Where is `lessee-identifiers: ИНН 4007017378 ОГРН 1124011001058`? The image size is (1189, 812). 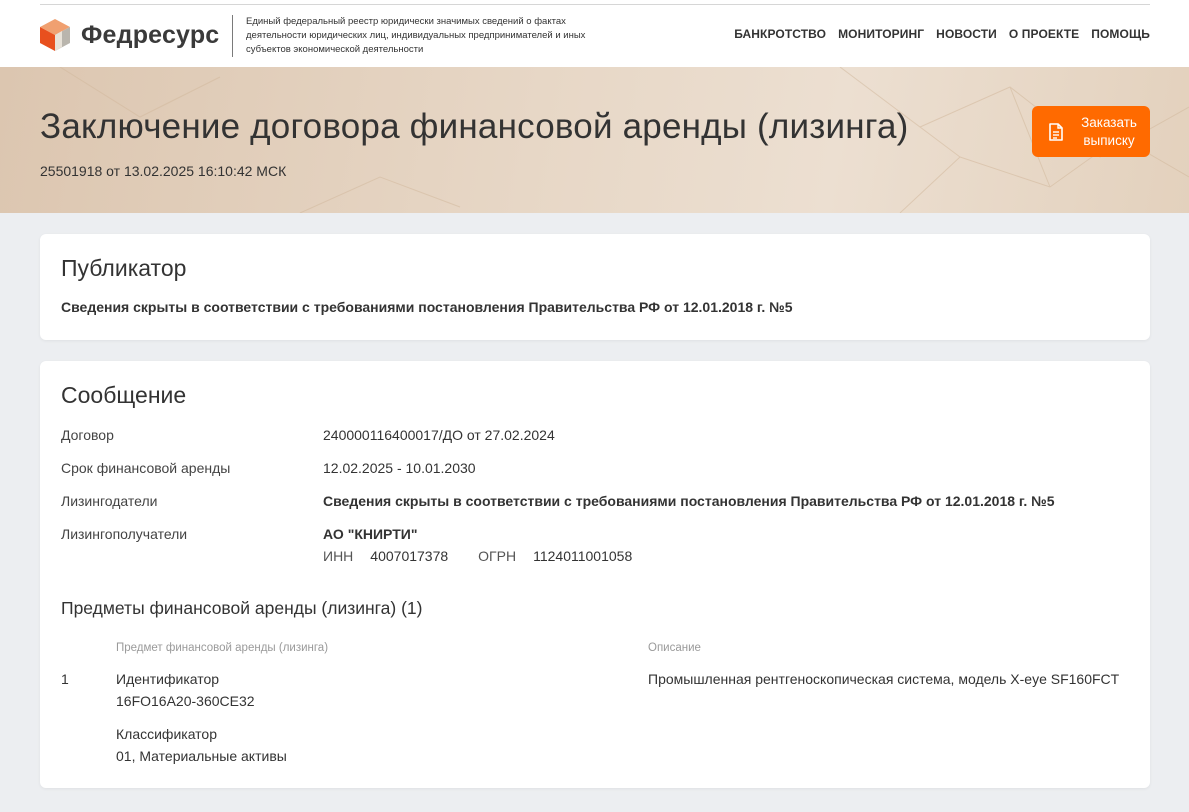
lessee-identifiers: ИНН 4007017378 ОГРН 1124011001058 is located at coordinates (477, 556).